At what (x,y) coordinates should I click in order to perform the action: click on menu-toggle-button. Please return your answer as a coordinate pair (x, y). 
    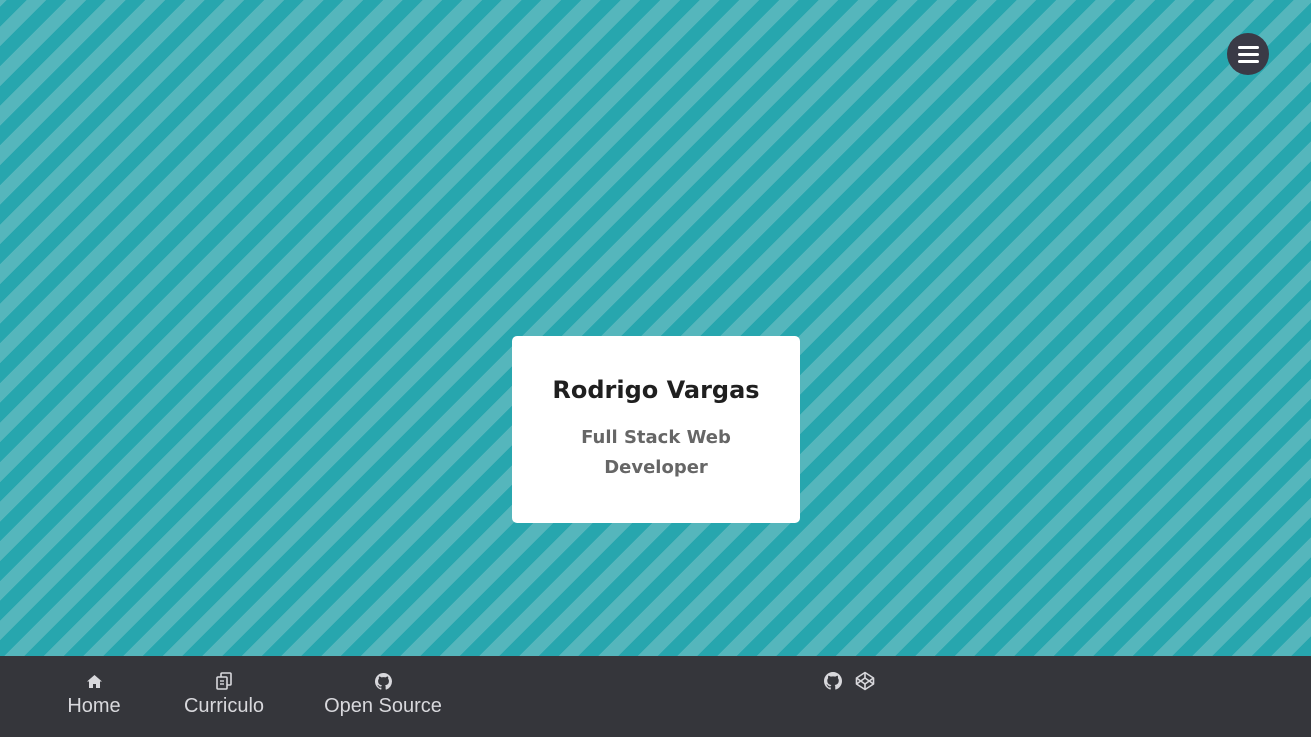
    Looking at the image, I should click on (1248, 54).